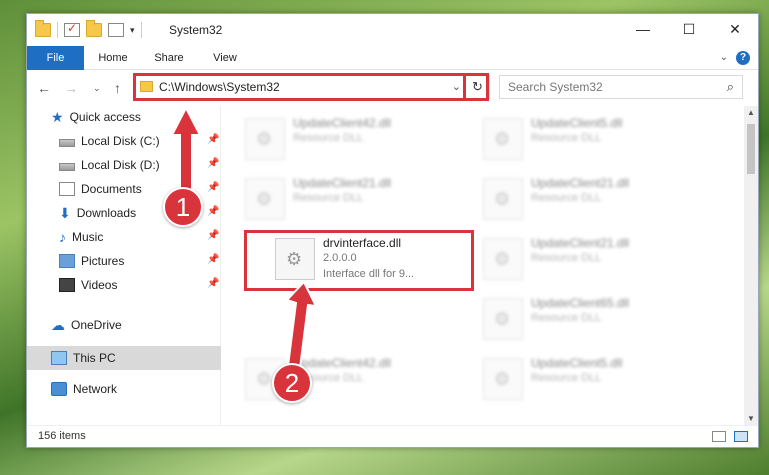  I want to click on arrow-to-file, so click(301, 325).